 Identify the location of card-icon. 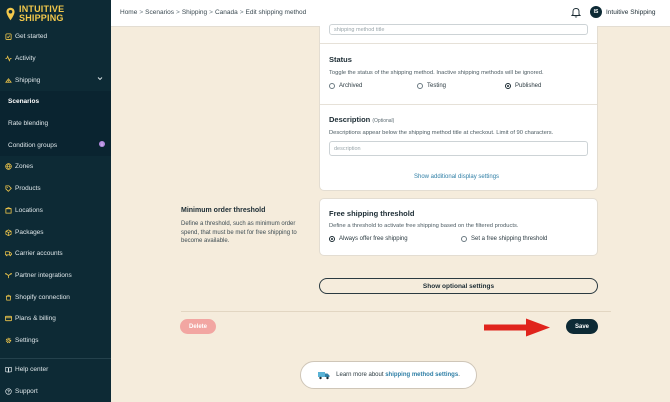
(8, 319).